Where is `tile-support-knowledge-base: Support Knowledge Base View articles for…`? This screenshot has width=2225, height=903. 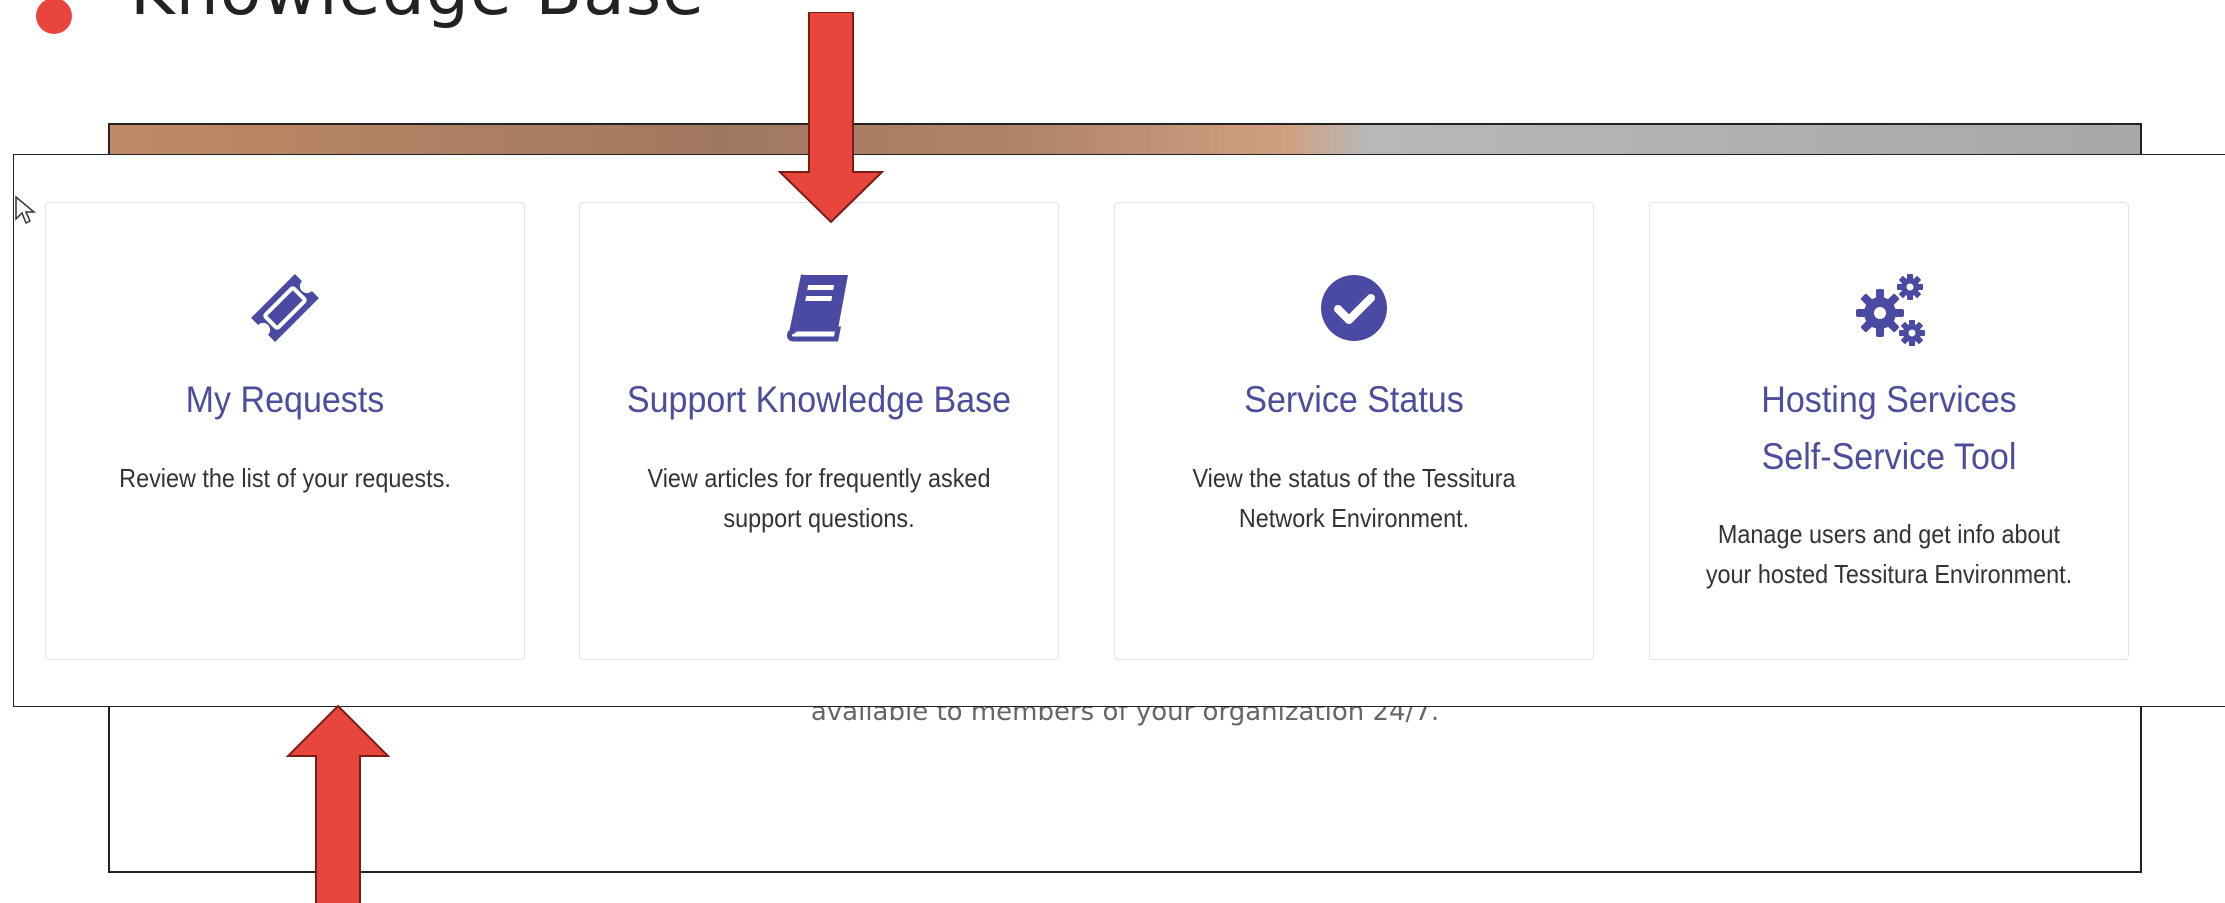
tile-support-knowledge-base: Support Knowledge Base View articles for… is located at coordinates (819, 431).